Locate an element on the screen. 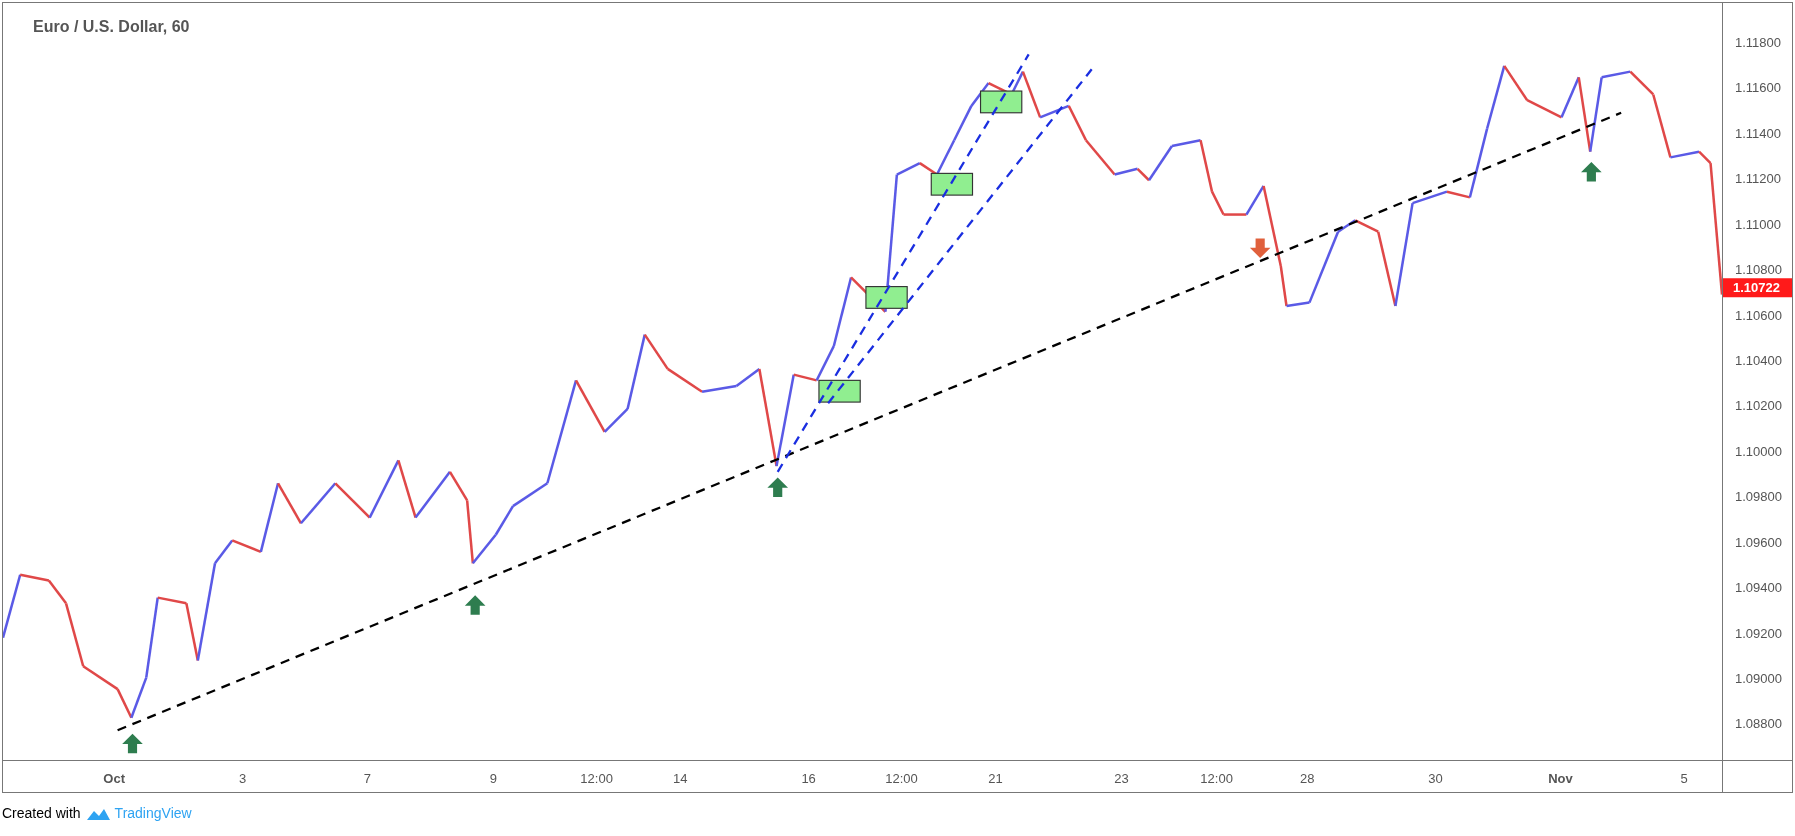 Image resolution: width=1795 pixels, height=836 pixels. price-axis-label: 1.10200 is located at coordinates (1758, 406).